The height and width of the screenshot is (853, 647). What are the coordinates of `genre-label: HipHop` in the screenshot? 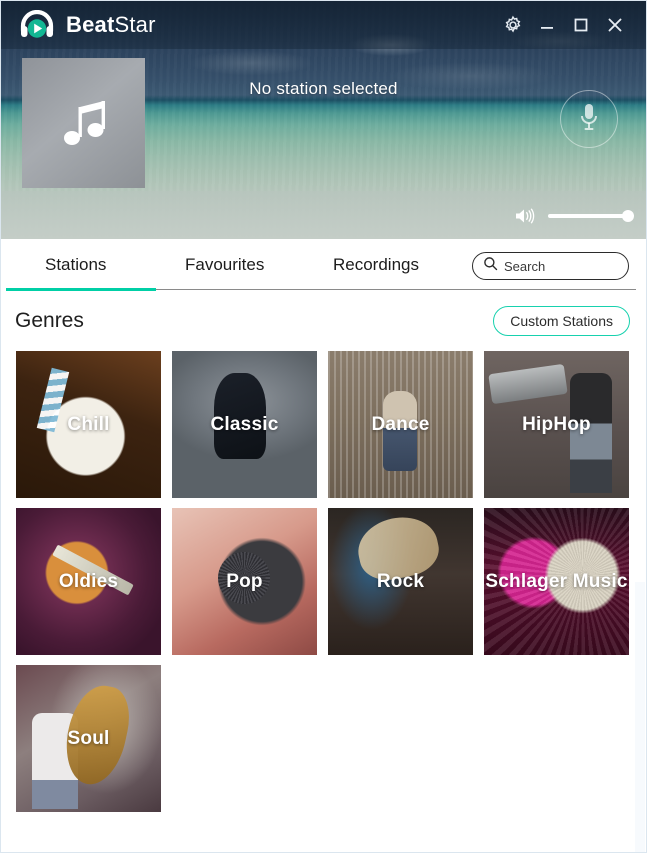 It's located at (556, 424).